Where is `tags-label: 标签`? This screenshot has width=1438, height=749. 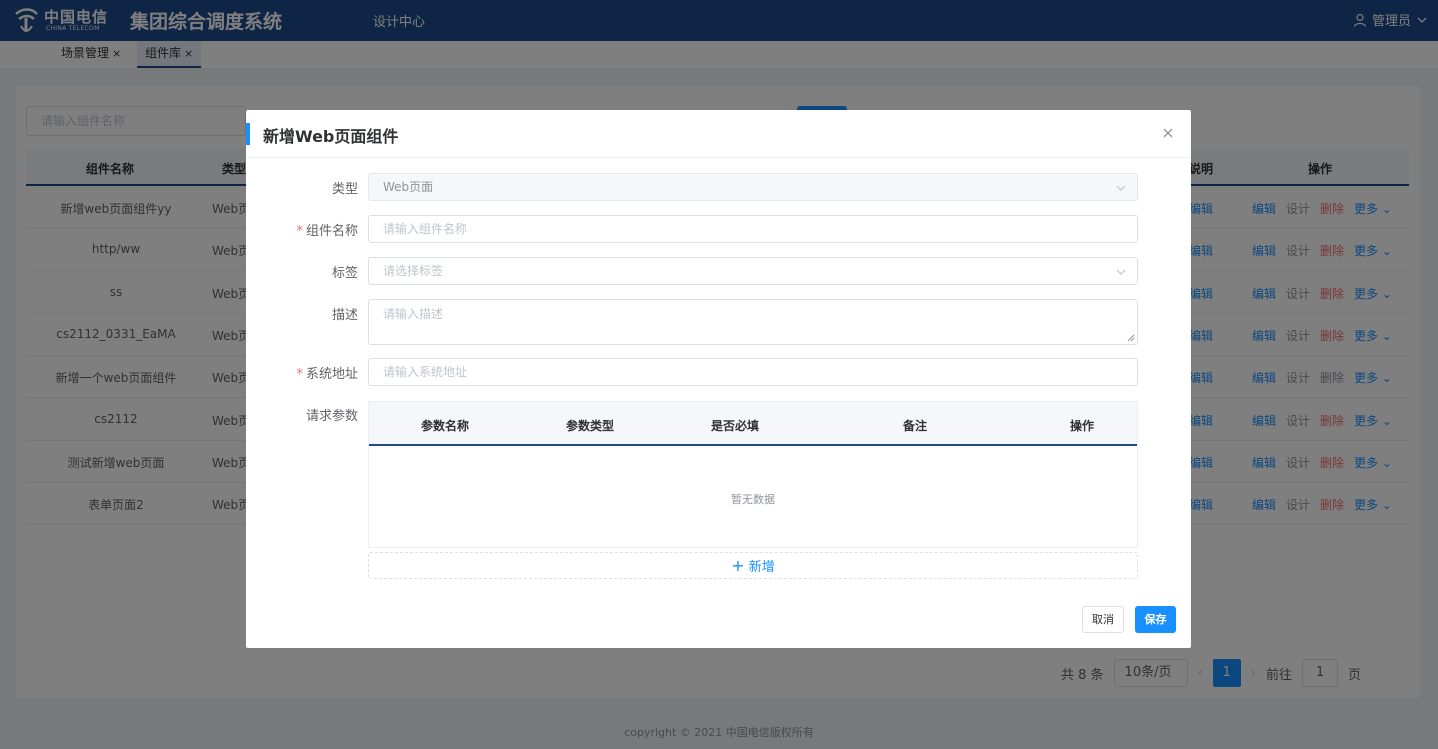 tags-label: 标签 is located at coordinates (344, 273).